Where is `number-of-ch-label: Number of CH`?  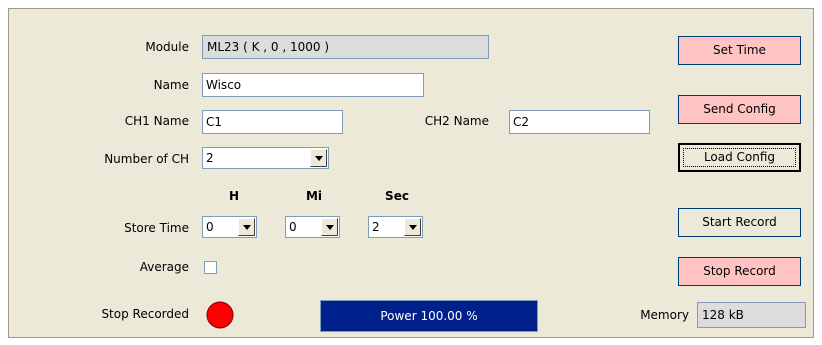 number-of-ch-label: Number of CH is located at coordinates (146, 159).